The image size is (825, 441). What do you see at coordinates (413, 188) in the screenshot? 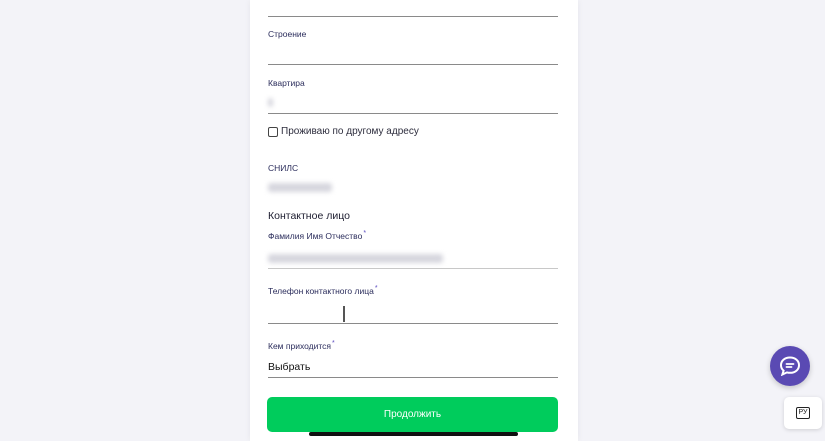
I see `snils-input` at bounding box center [413, 188].